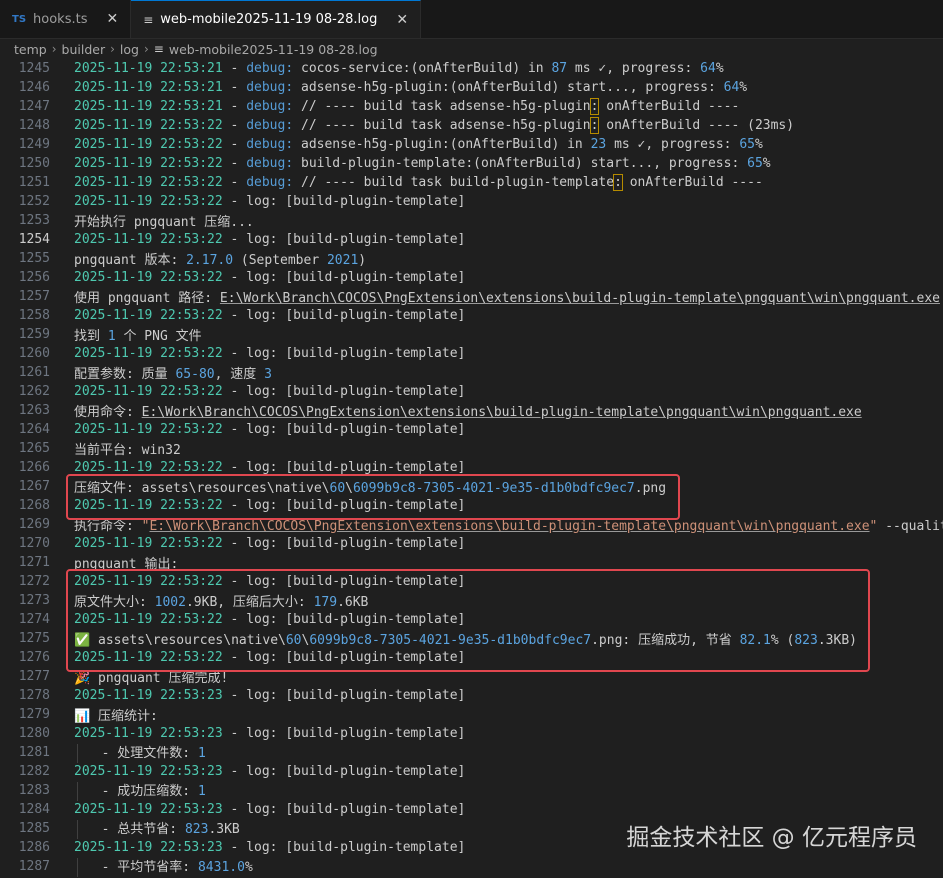  What do you see at coordinates (81, 829) in the screenshot?
I see `indent-guide` at bounding box center [81, 829].